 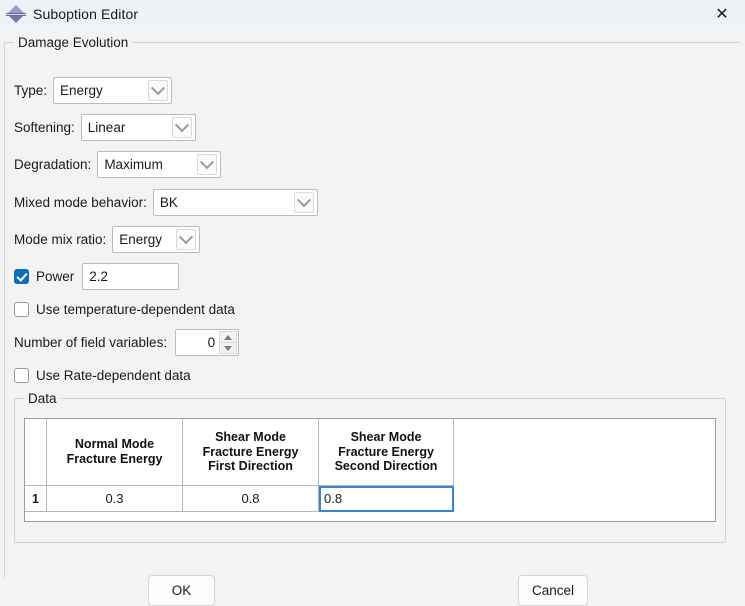 What do you see at coordinates (81, 90) in the screenshot?
I see `type-value: Energy` at bounding box center [81, 90].